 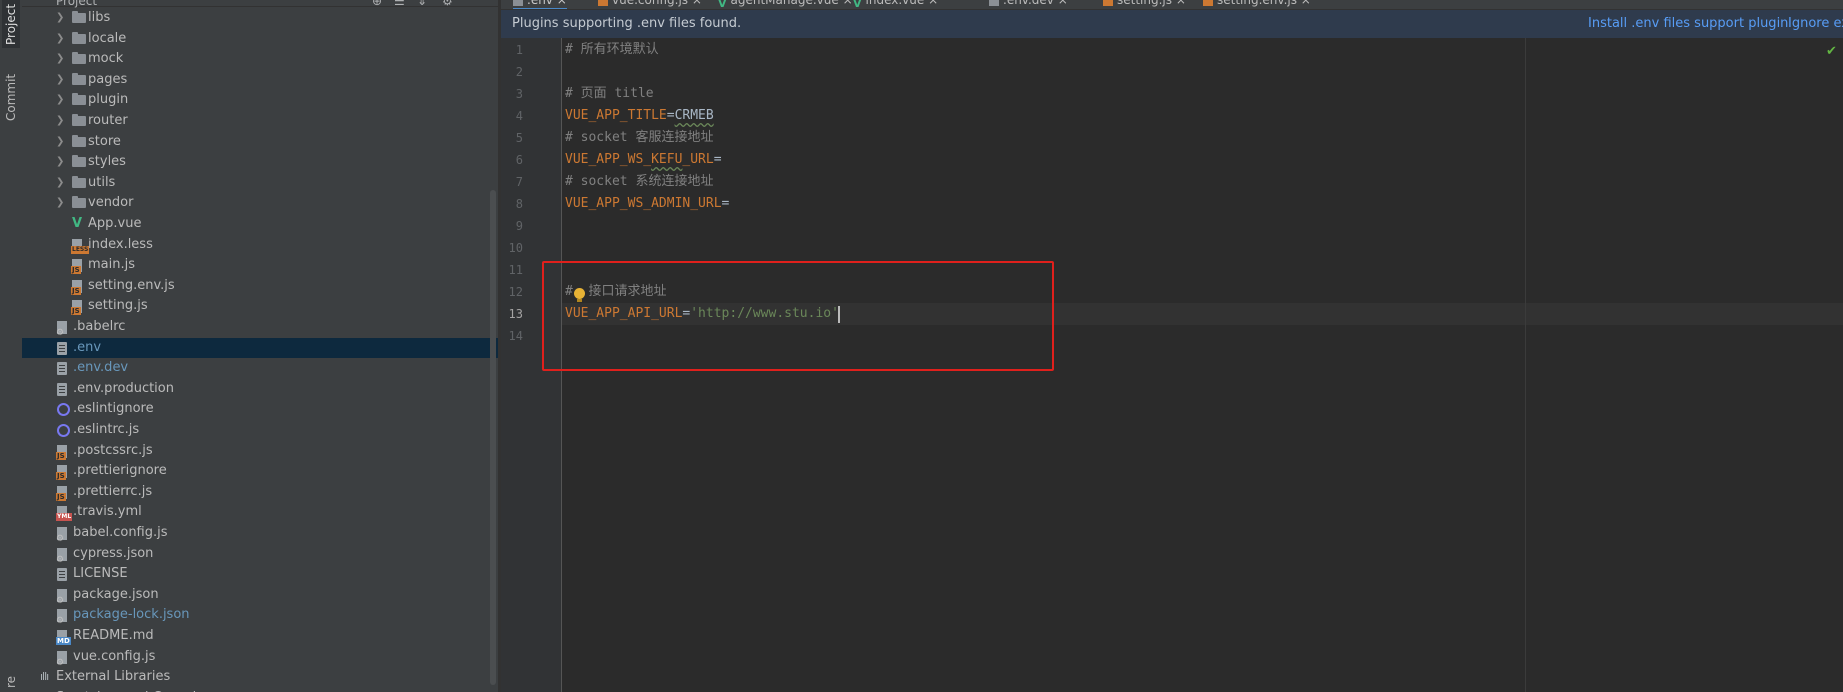 I want to click on tree-item: .eslintrc.js, so click(x=260, y=430).